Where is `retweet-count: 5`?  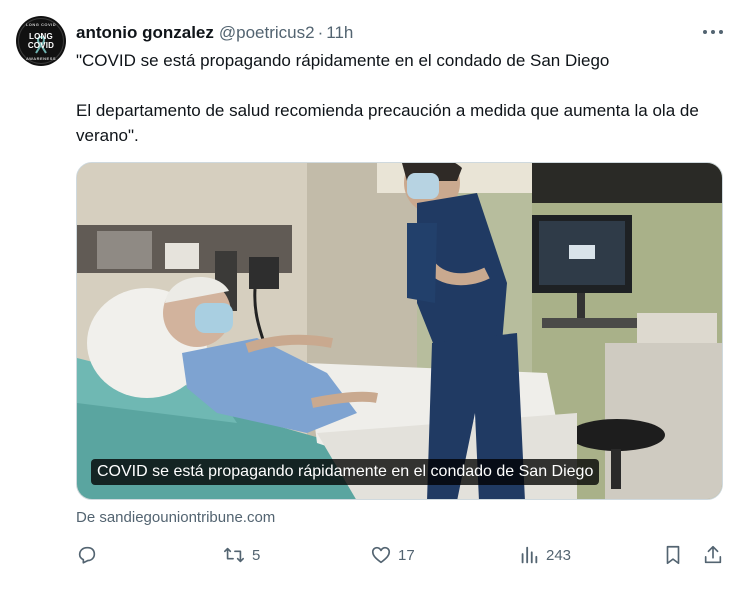 retweet-count: 5 is located at coordinates (256, 555).